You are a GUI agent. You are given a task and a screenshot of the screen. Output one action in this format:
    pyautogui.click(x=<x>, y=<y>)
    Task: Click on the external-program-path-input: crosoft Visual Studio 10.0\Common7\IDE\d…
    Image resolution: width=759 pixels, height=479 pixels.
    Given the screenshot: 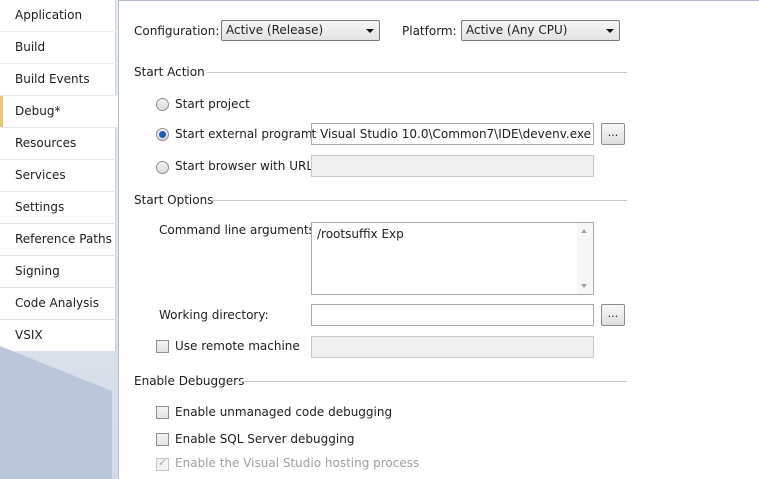 What is the action you would take?
    pyautogui.click(x=452, y=134)
    